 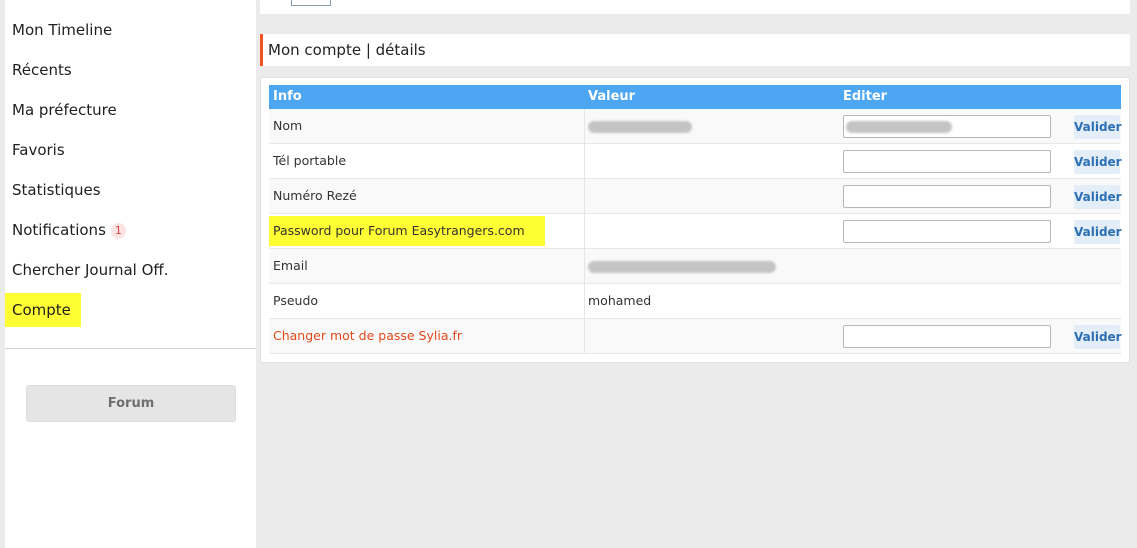 I want to click on row-label-numero: Numéro Rezé, so click(x=315, y=195).